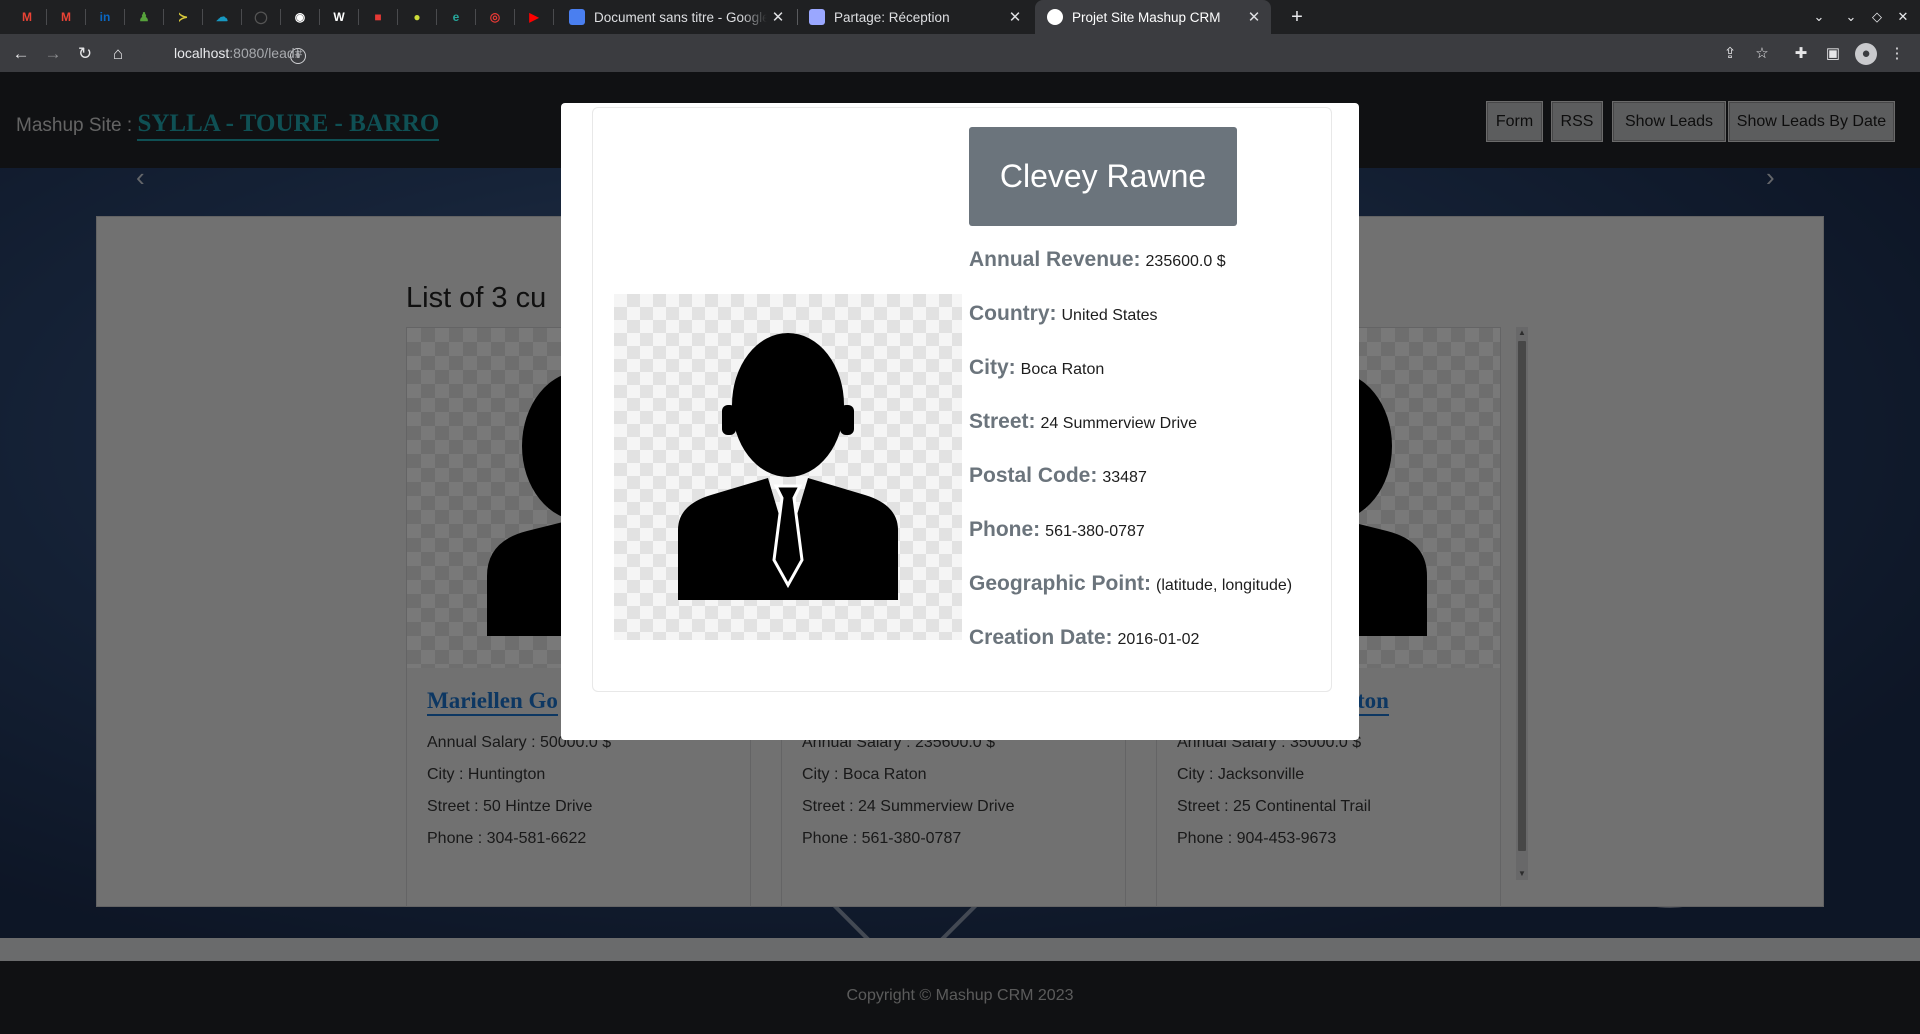 The width and height of the screenshot is (1920, 1034). What do you see at coordinates (1833, 54) in the screenshot?
I see `side-panel-icon: ▣` at bounding box center [1833, 54].